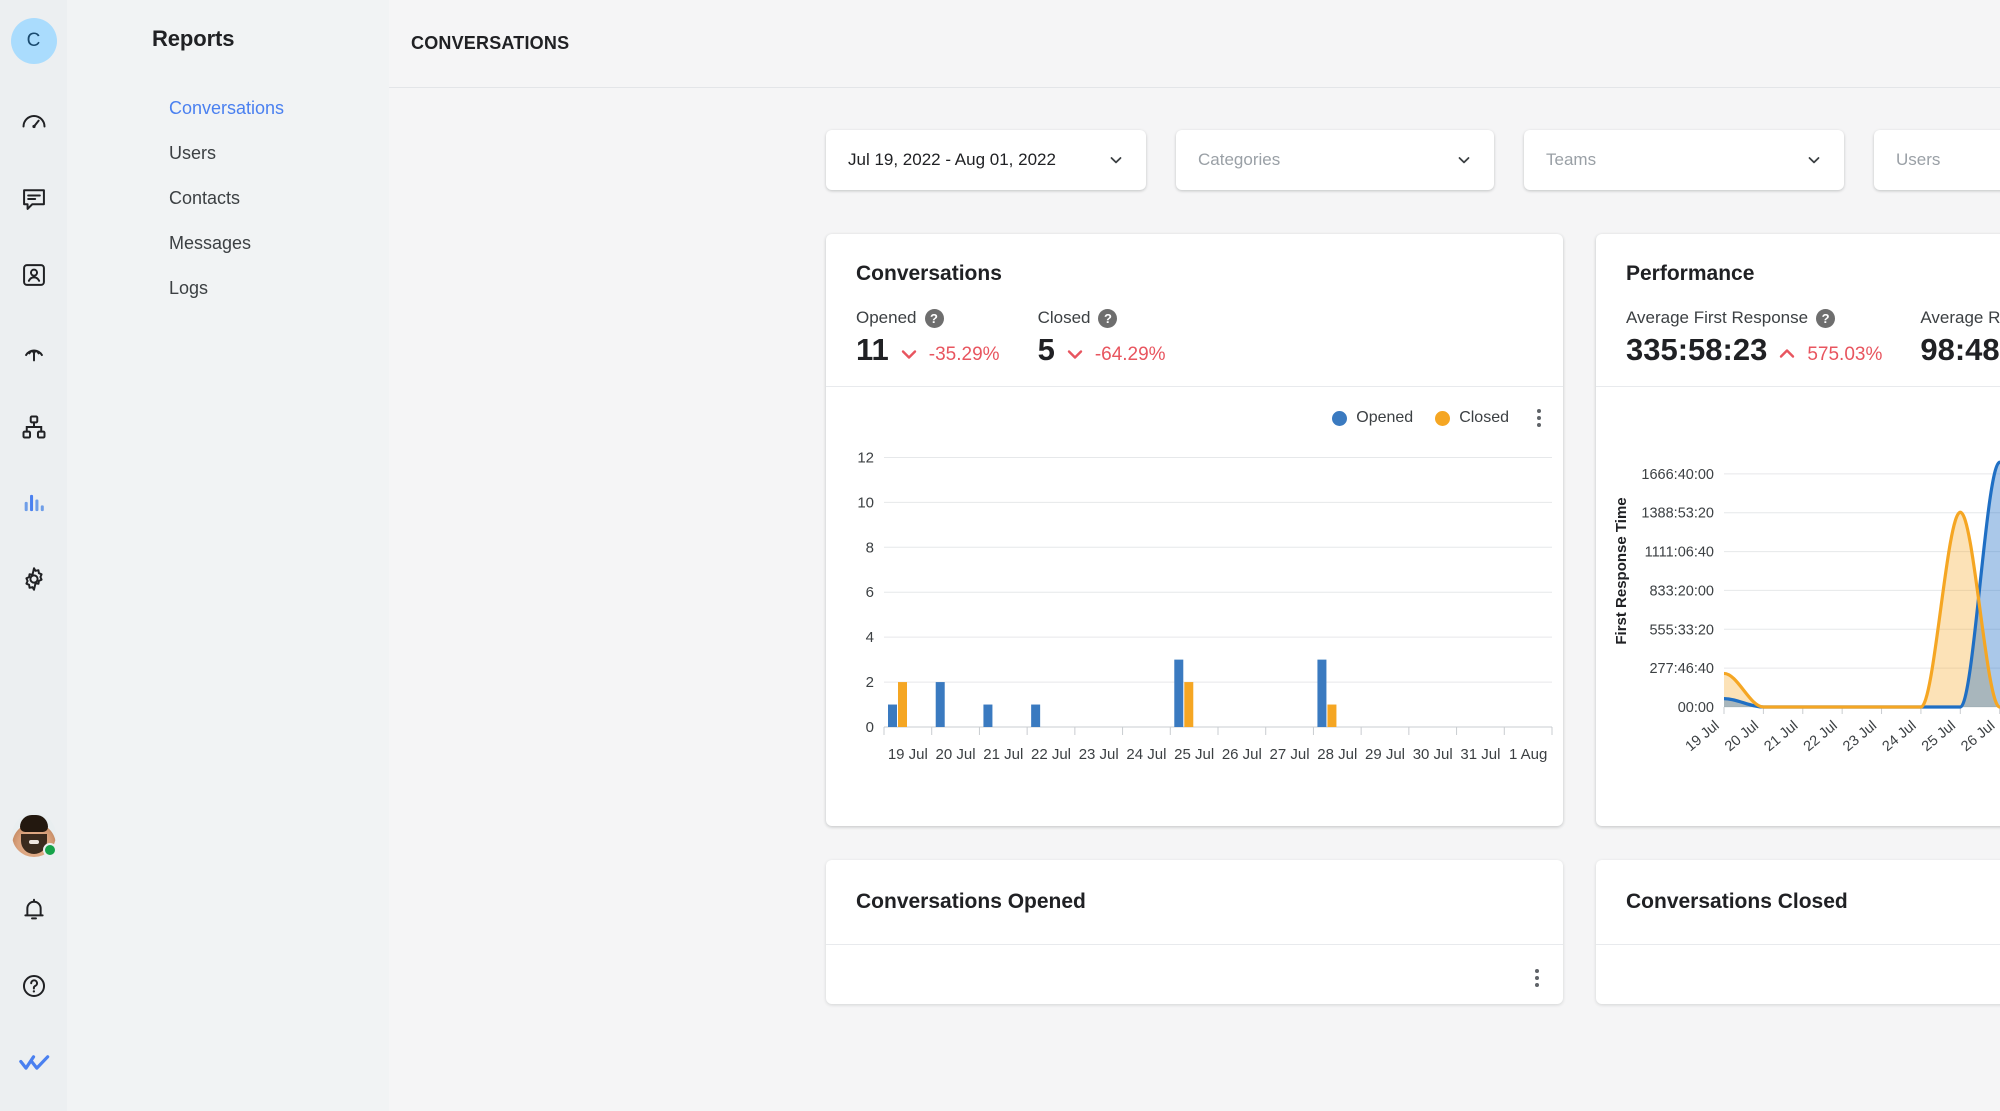 The height and width of the screenshot is (1111, 2000). I want to click on workspace-initial: C, so click(33, 40).